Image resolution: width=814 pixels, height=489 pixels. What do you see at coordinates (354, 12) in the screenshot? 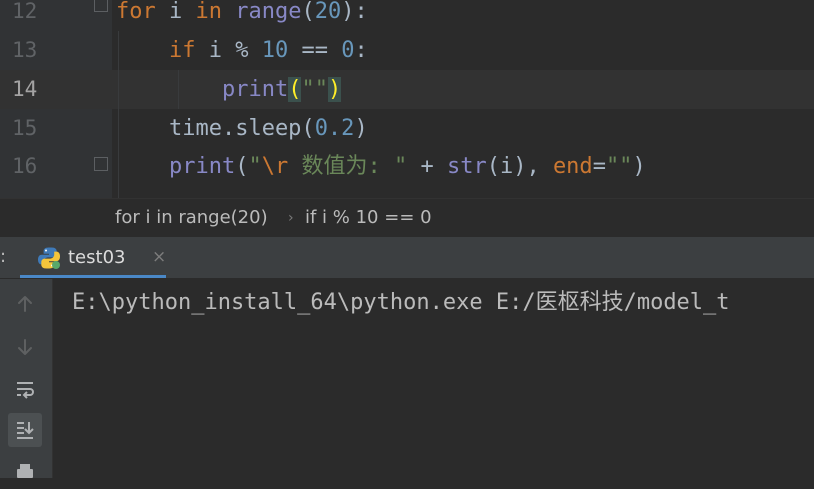
I see `code-token: ):` at bounding box center [354, 12].